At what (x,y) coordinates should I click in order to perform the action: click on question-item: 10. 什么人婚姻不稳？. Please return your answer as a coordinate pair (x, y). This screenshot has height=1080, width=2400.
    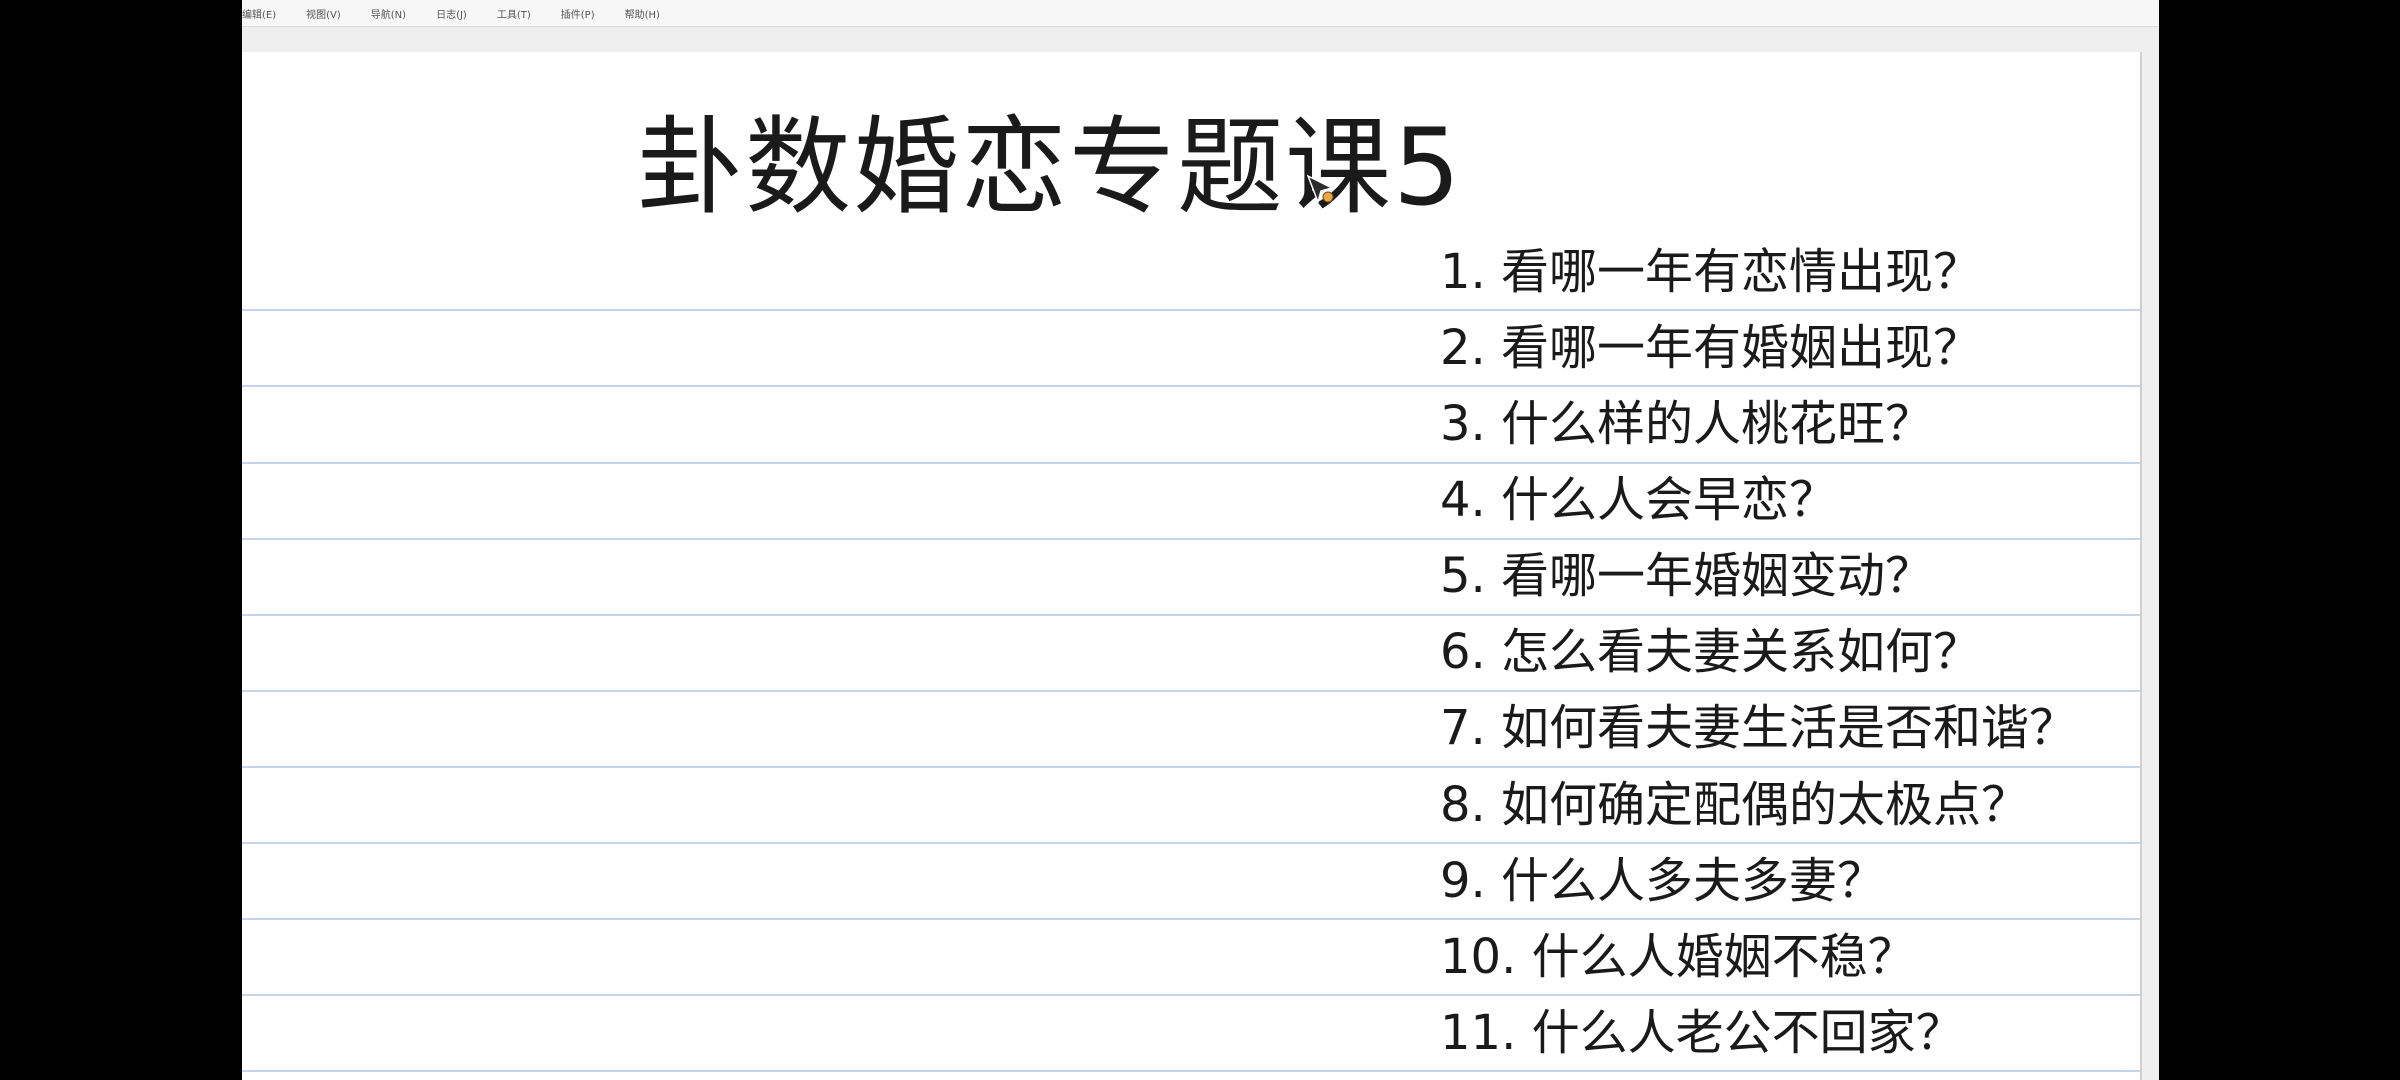
    Looking at the image, I should click on (1678, 957).